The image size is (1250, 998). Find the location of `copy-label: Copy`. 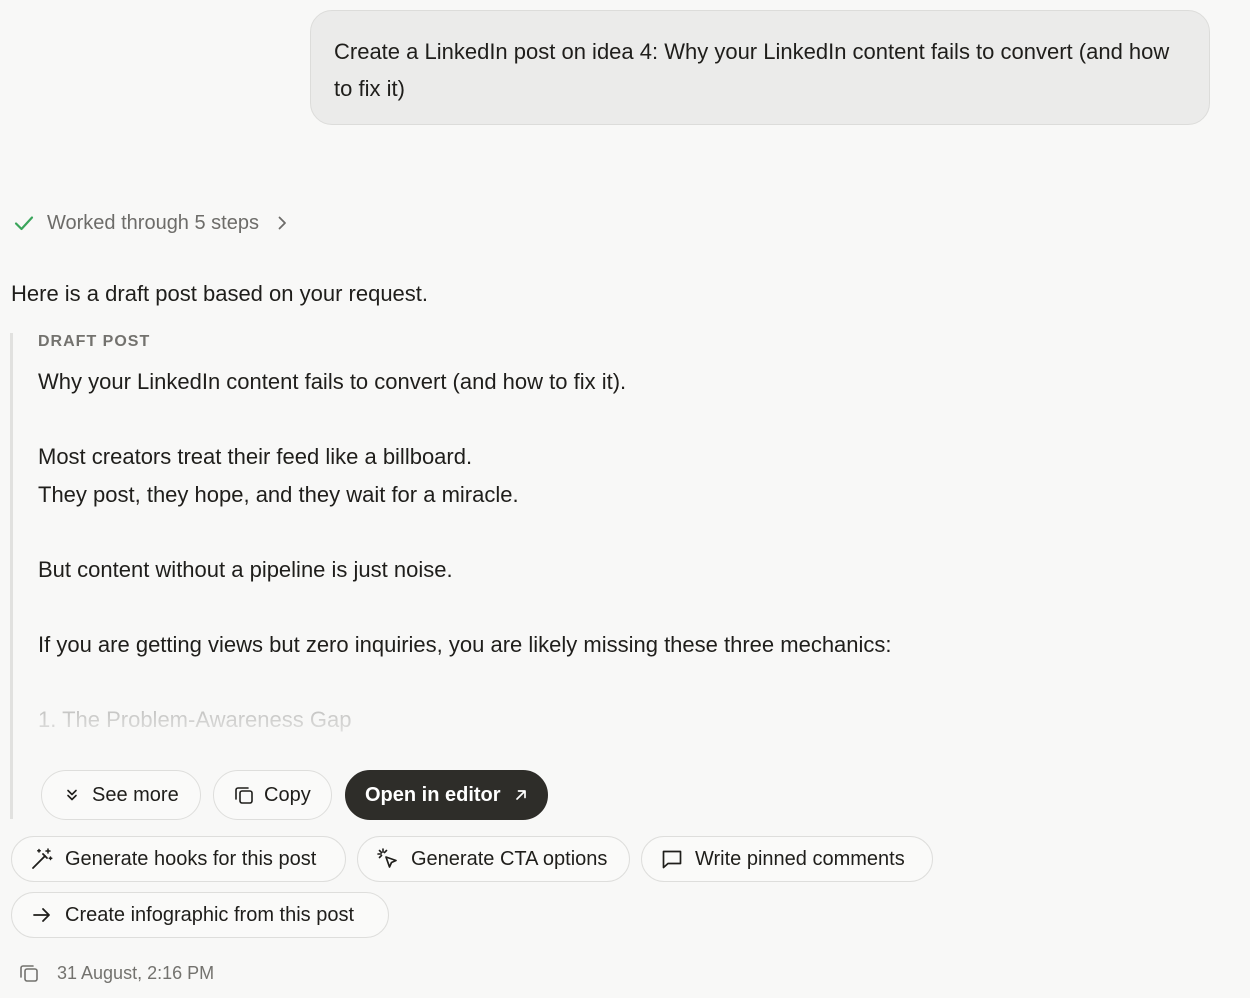

copy-label: Copy is located at coordinates (287, 794).